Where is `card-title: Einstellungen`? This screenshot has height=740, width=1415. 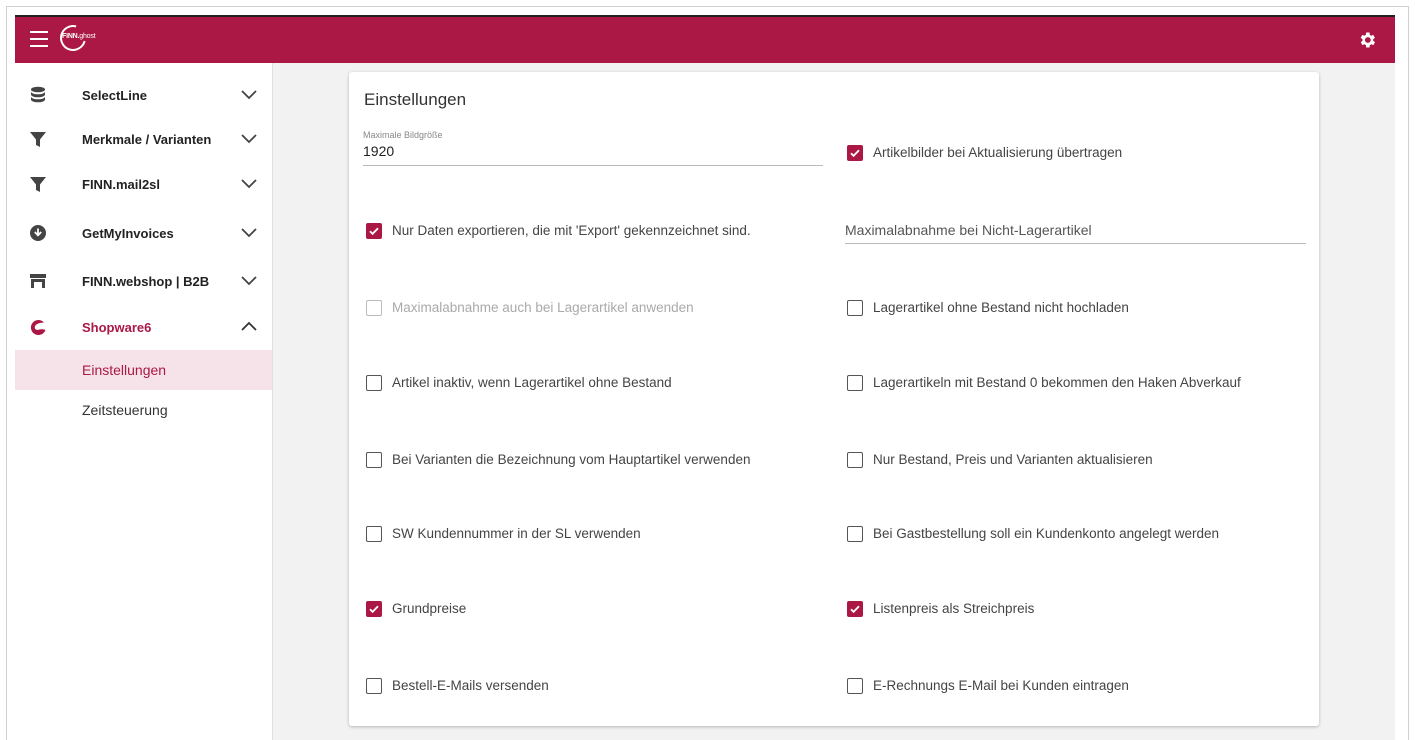 card-title: Einstellungen is located at coordinates (415, 99).